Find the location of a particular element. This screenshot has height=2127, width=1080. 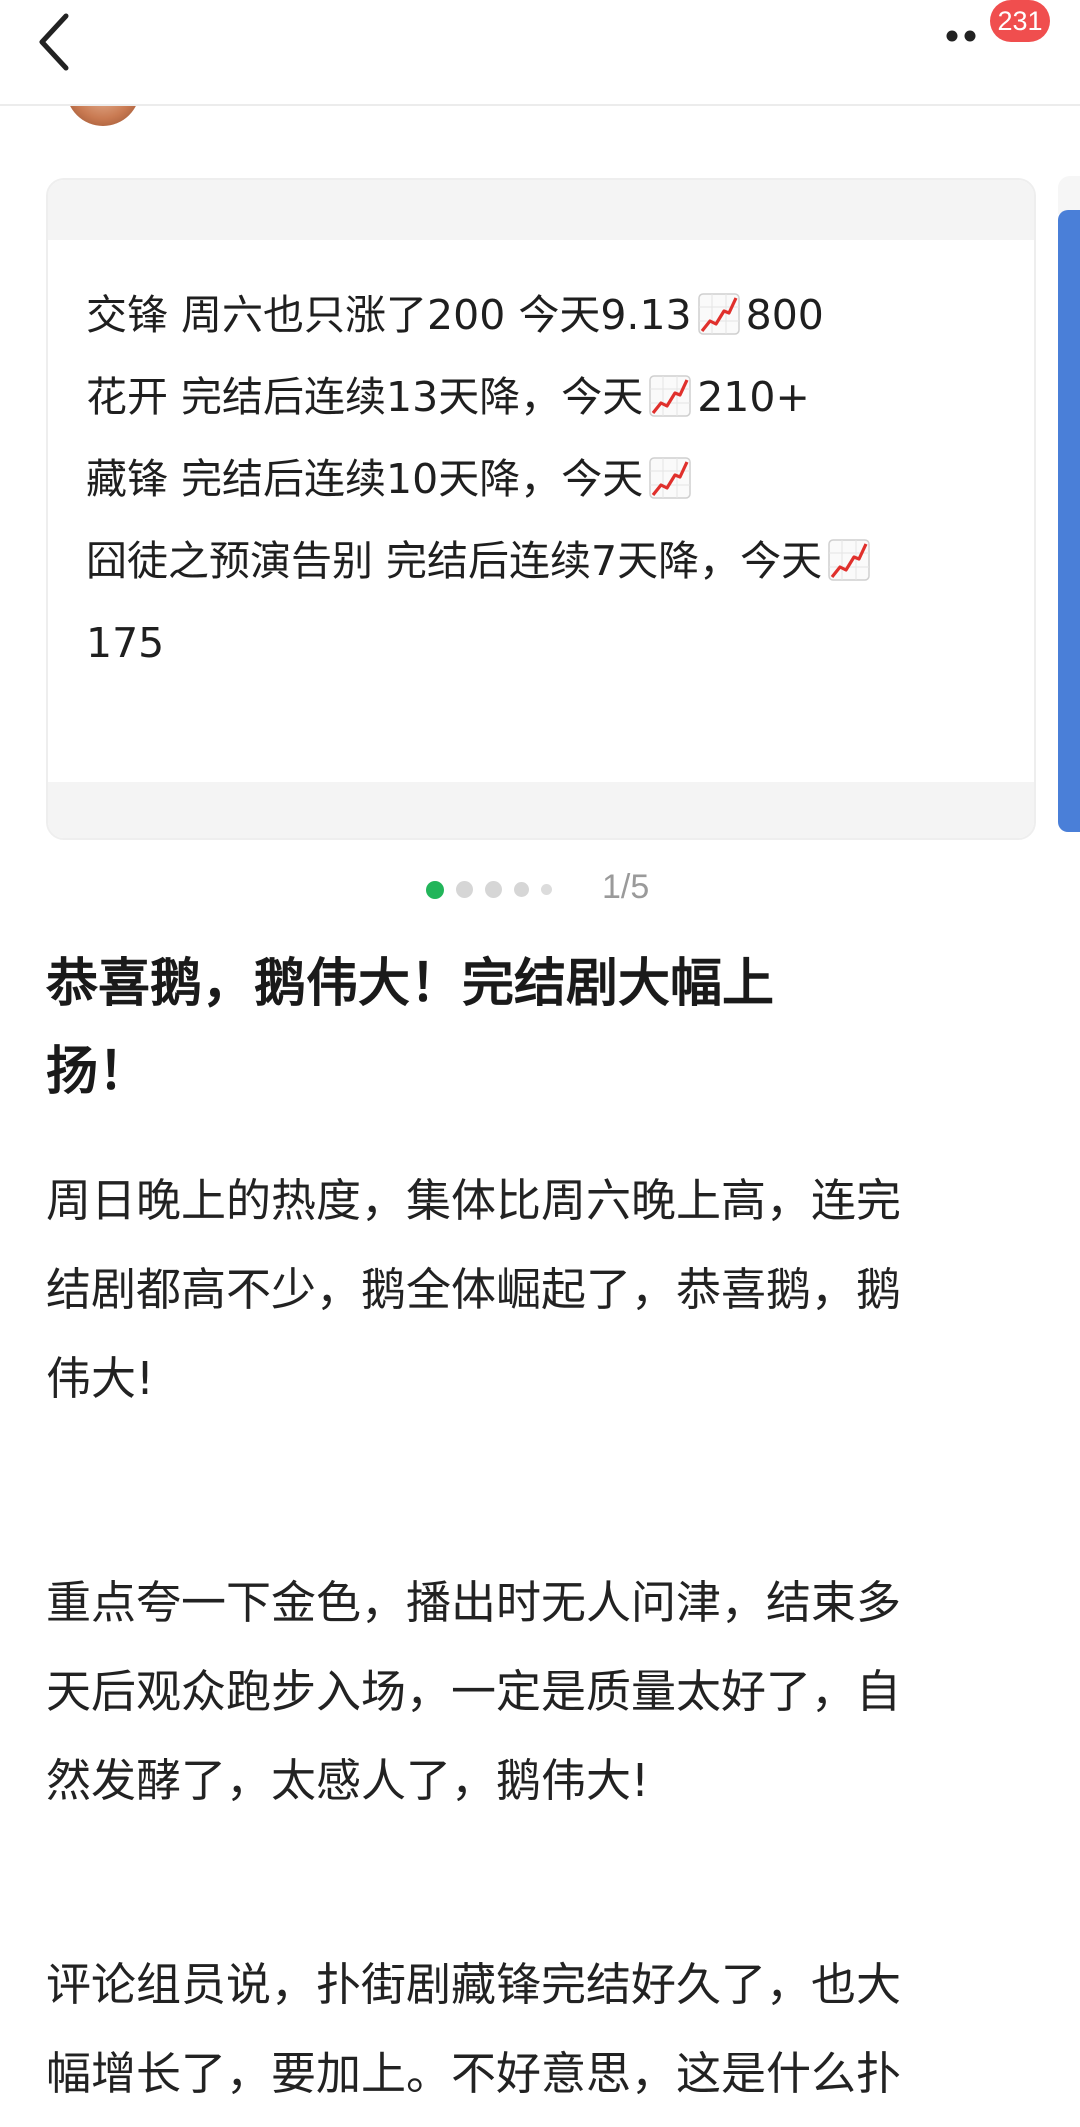

pager-count: 1/5 is located at coordinates (626, 887).